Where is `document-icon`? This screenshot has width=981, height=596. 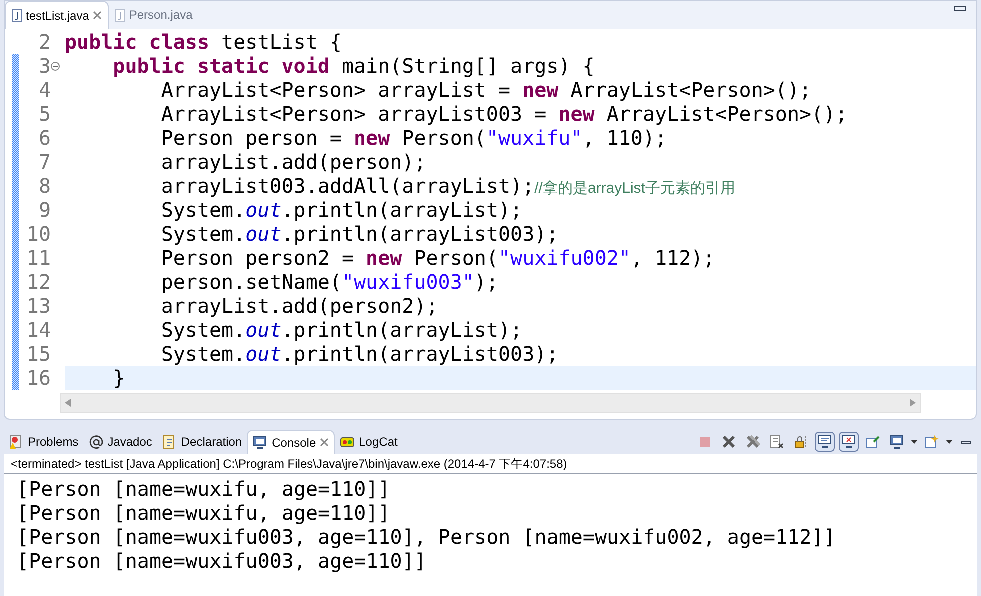 document-icon is located at coordinates (170, 442).